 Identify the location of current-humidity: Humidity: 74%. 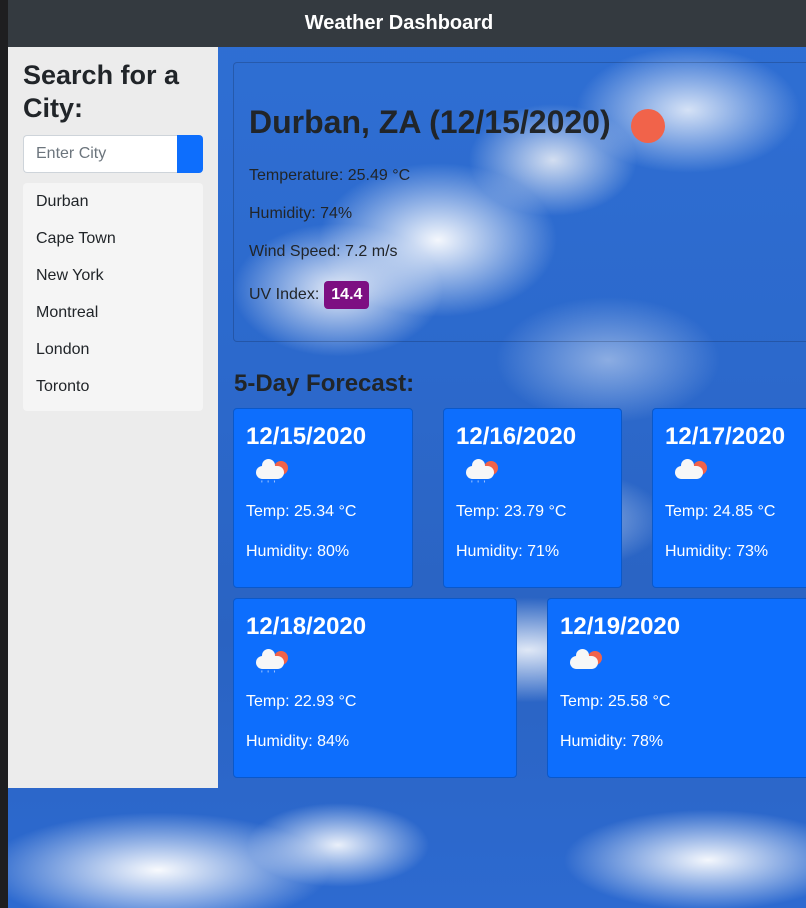
(301, 213).